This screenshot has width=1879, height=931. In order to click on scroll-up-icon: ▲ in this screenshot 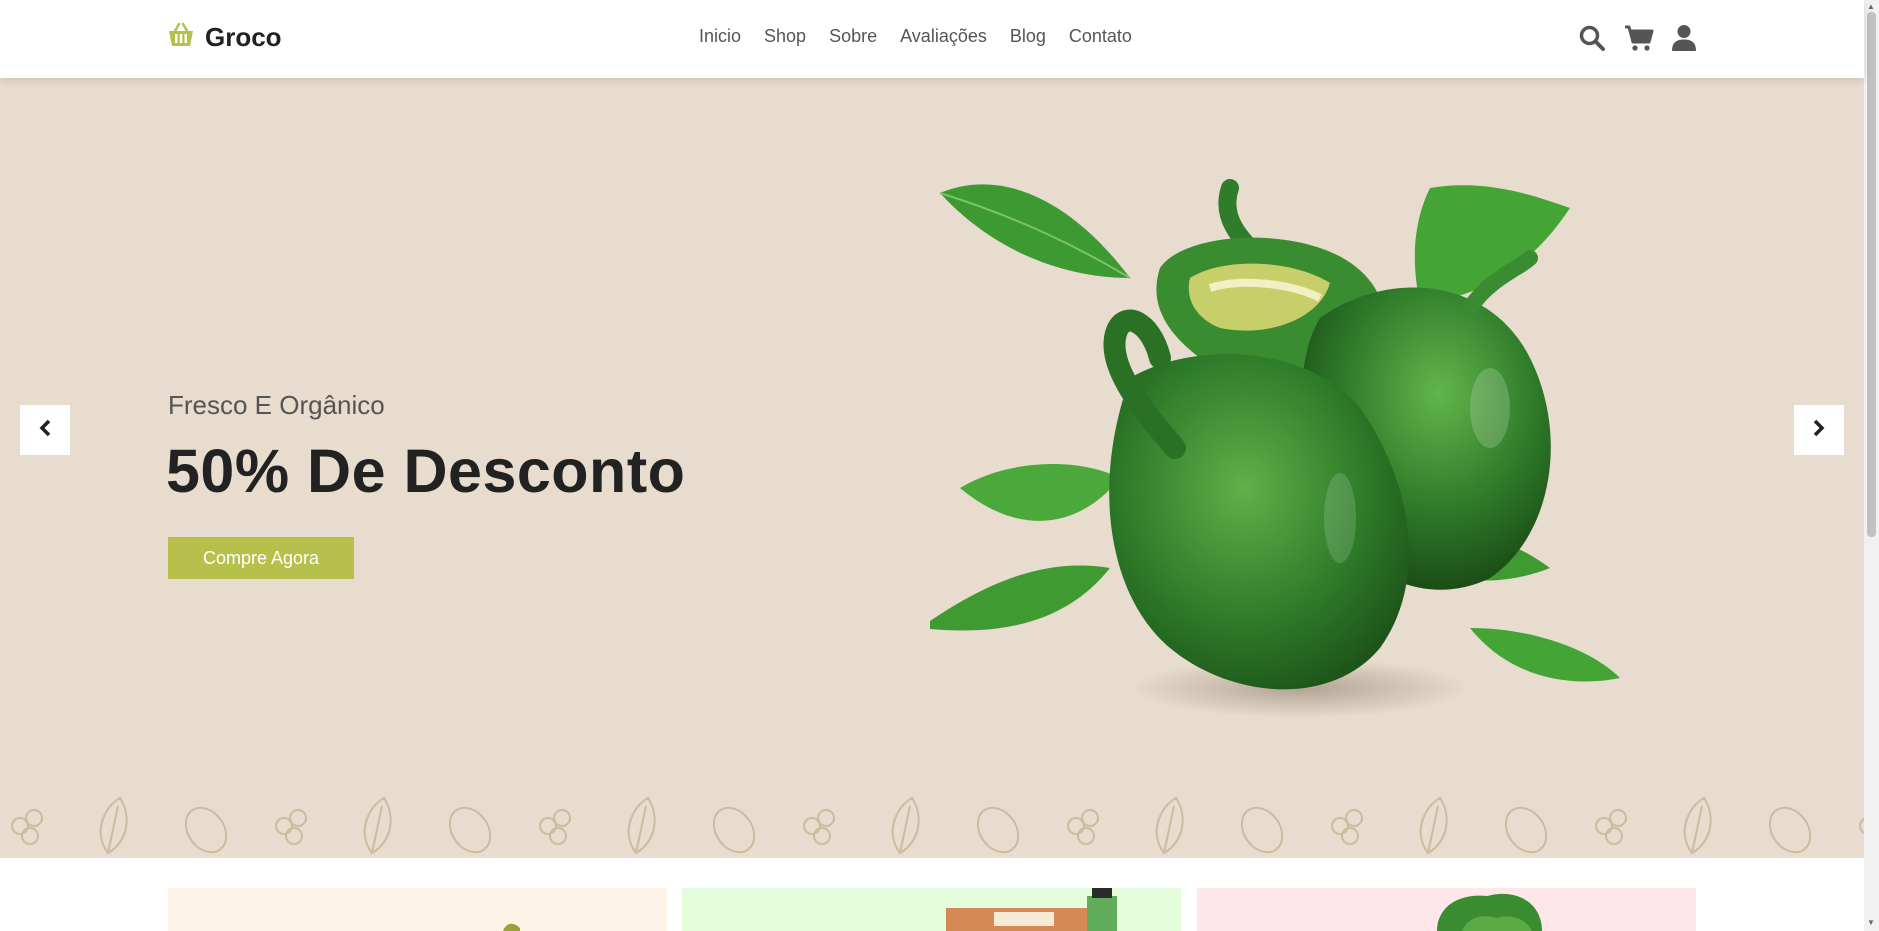, I will do `click(1871, 6)`.